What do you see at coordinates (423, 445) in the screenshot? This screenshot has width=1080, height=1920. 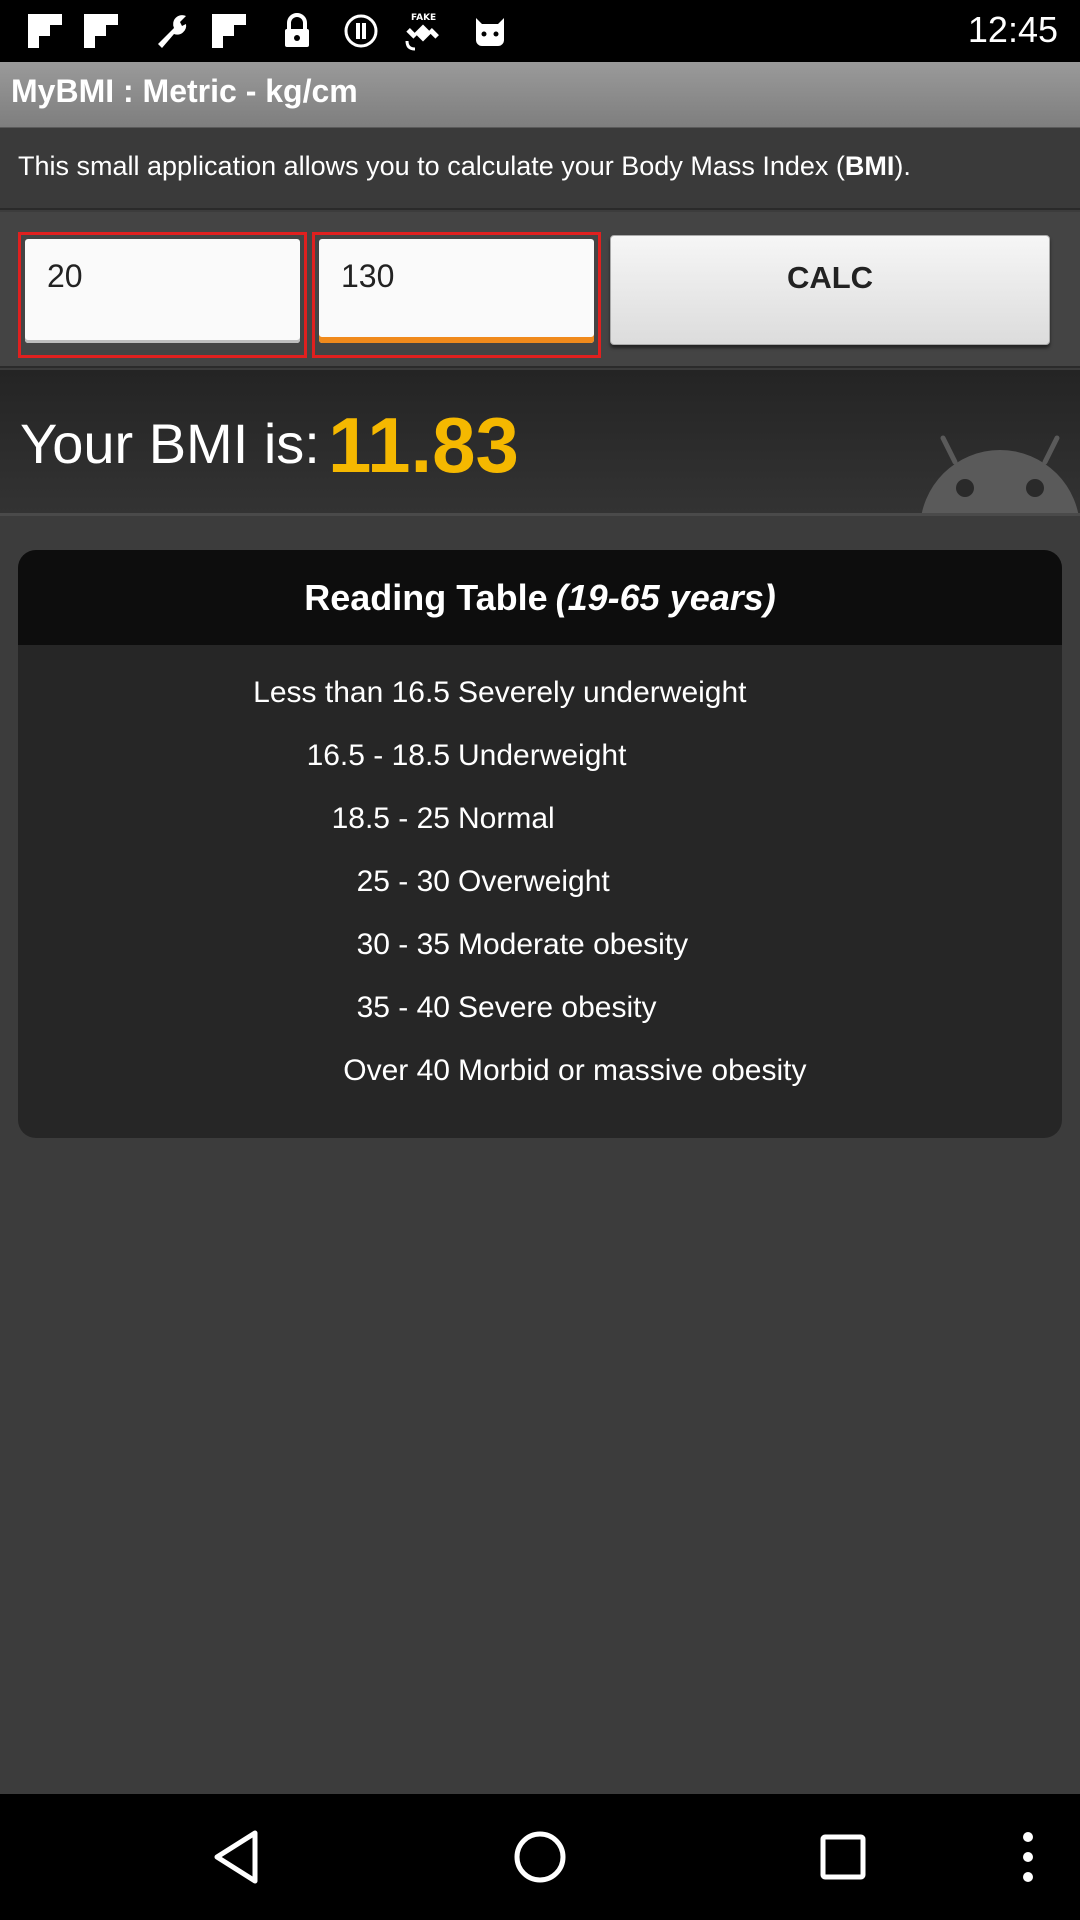 I see `bmi-result-value: 11.83` at bounding box center [423, 445].